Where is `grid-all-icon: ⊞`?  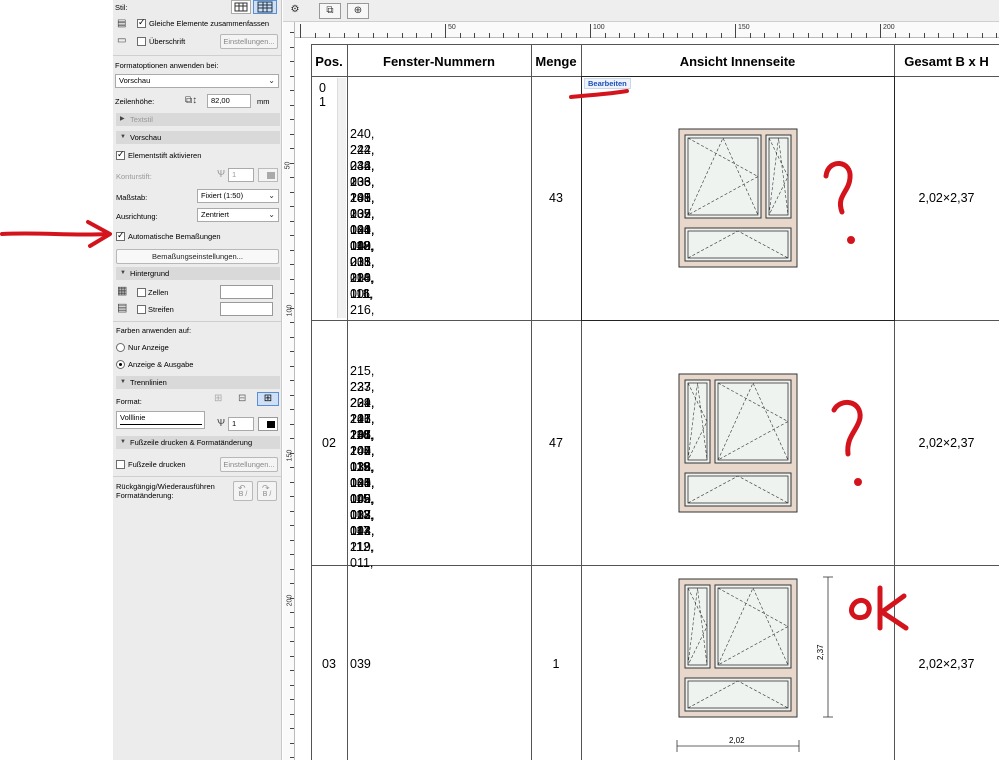 grid-all-icon: ⊞ is located at coordinates (268, 399).